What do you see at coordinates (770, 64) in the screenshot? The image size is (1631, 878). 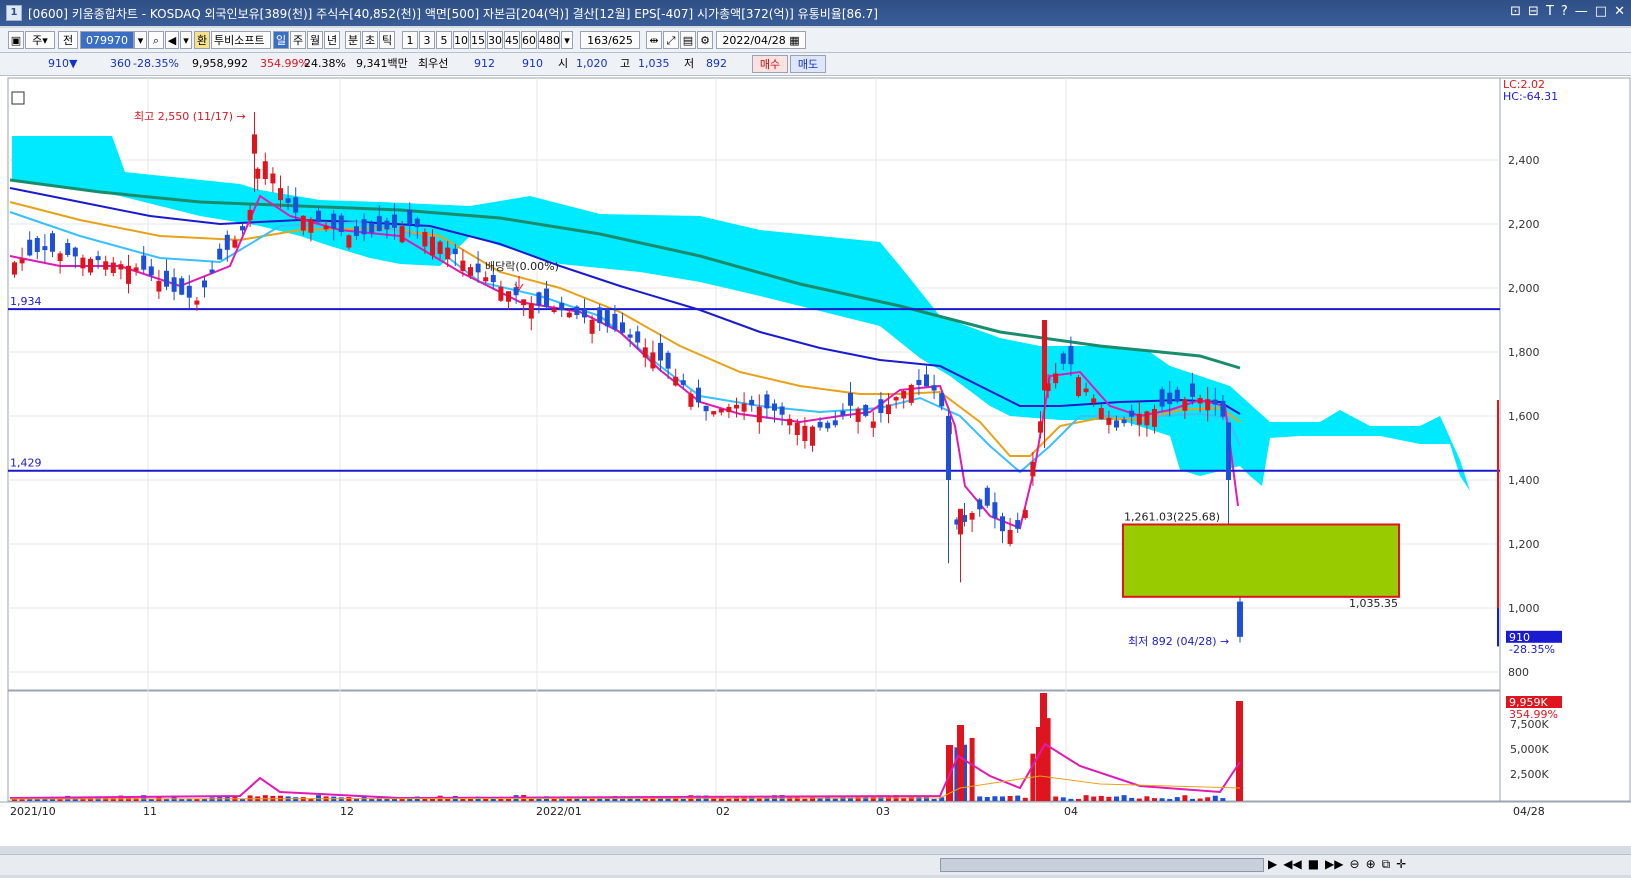 I see `buy-button: 매수` at bounding box center [770, 64].